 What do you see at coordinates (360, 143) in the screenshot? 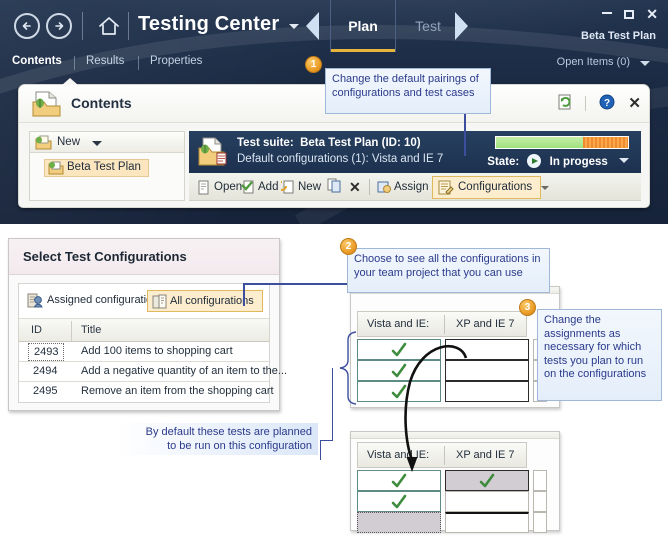
I see `suite-title-value: Beta Test Plan (ID: 10)` at bounding box center [360, 143].